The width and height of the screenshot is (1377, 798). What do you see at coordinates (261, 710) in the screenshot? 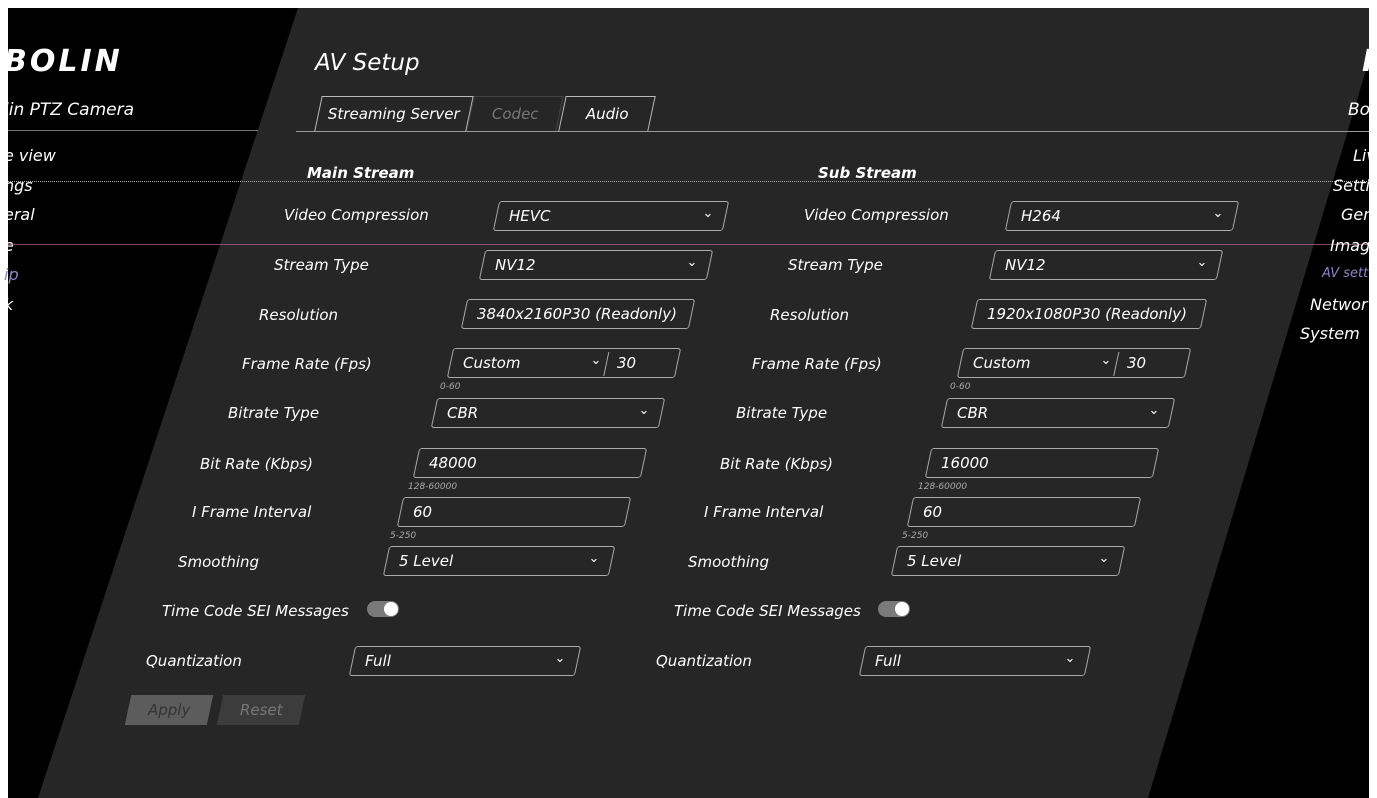
I see `reset-button: Reset` at bounding box center [261, 710].